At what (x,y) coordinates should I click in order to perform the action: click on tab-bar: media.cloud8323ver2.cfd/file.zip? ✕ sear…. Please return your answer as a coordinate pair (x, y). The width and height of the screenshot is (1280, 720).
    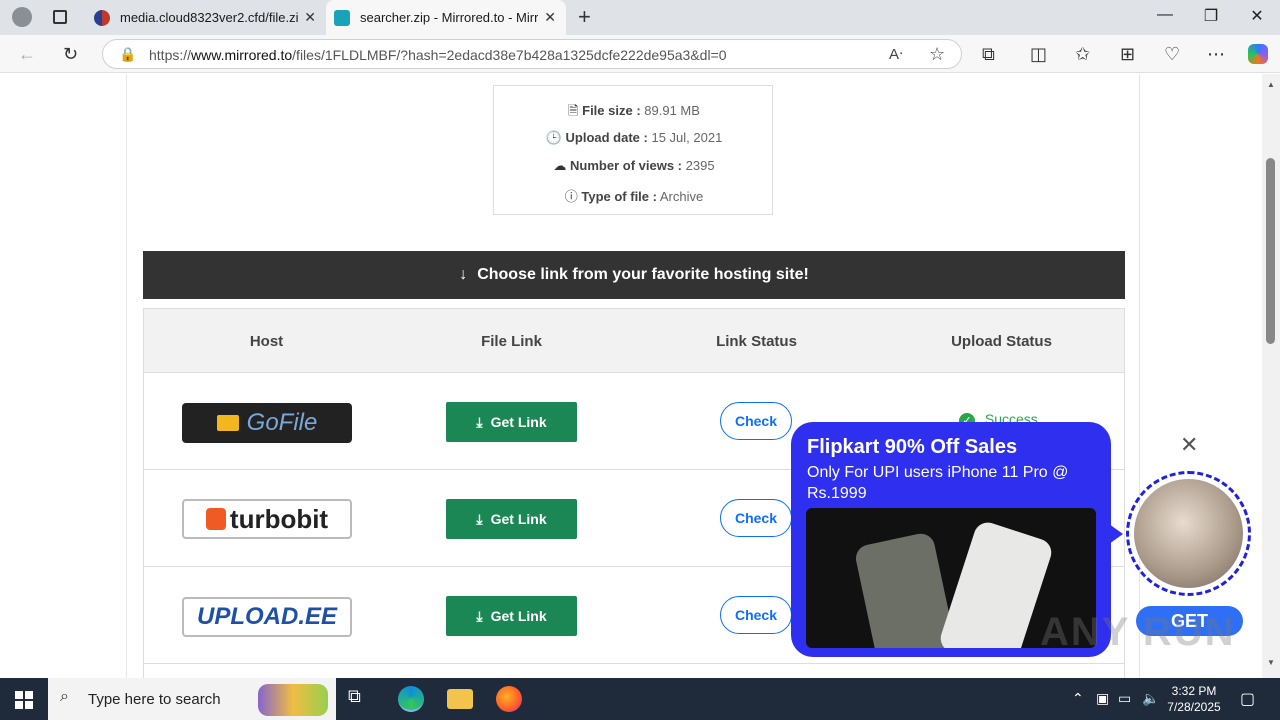
    Looking at the image, I should click on (640, 17).